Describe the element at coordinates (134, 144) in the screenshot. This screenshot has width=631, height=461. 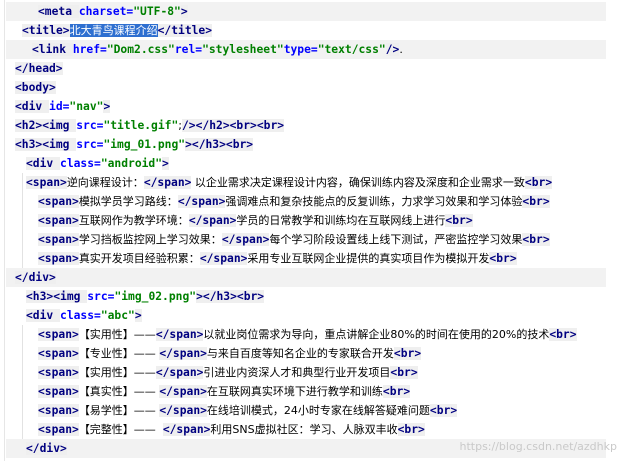
I see `code-line: <h3><img src="img_01.png"></h3><br>` at that location.